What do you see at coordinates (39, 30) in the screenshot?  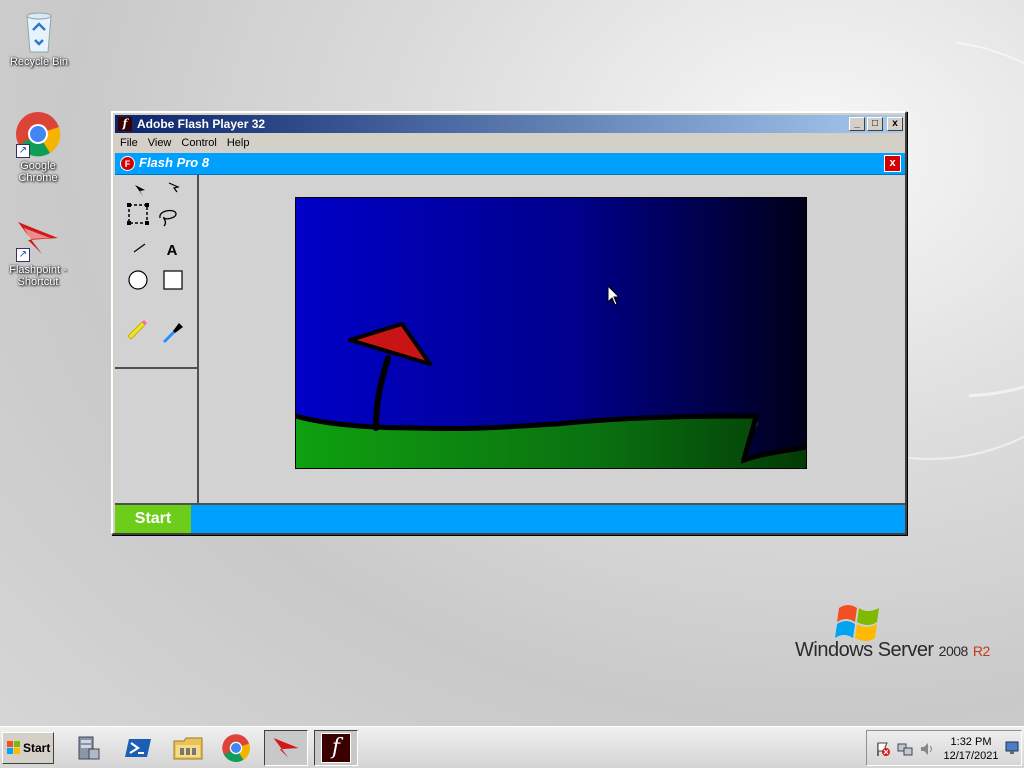 I see `recycle-bin-icon` at bounding box center [39, 30].